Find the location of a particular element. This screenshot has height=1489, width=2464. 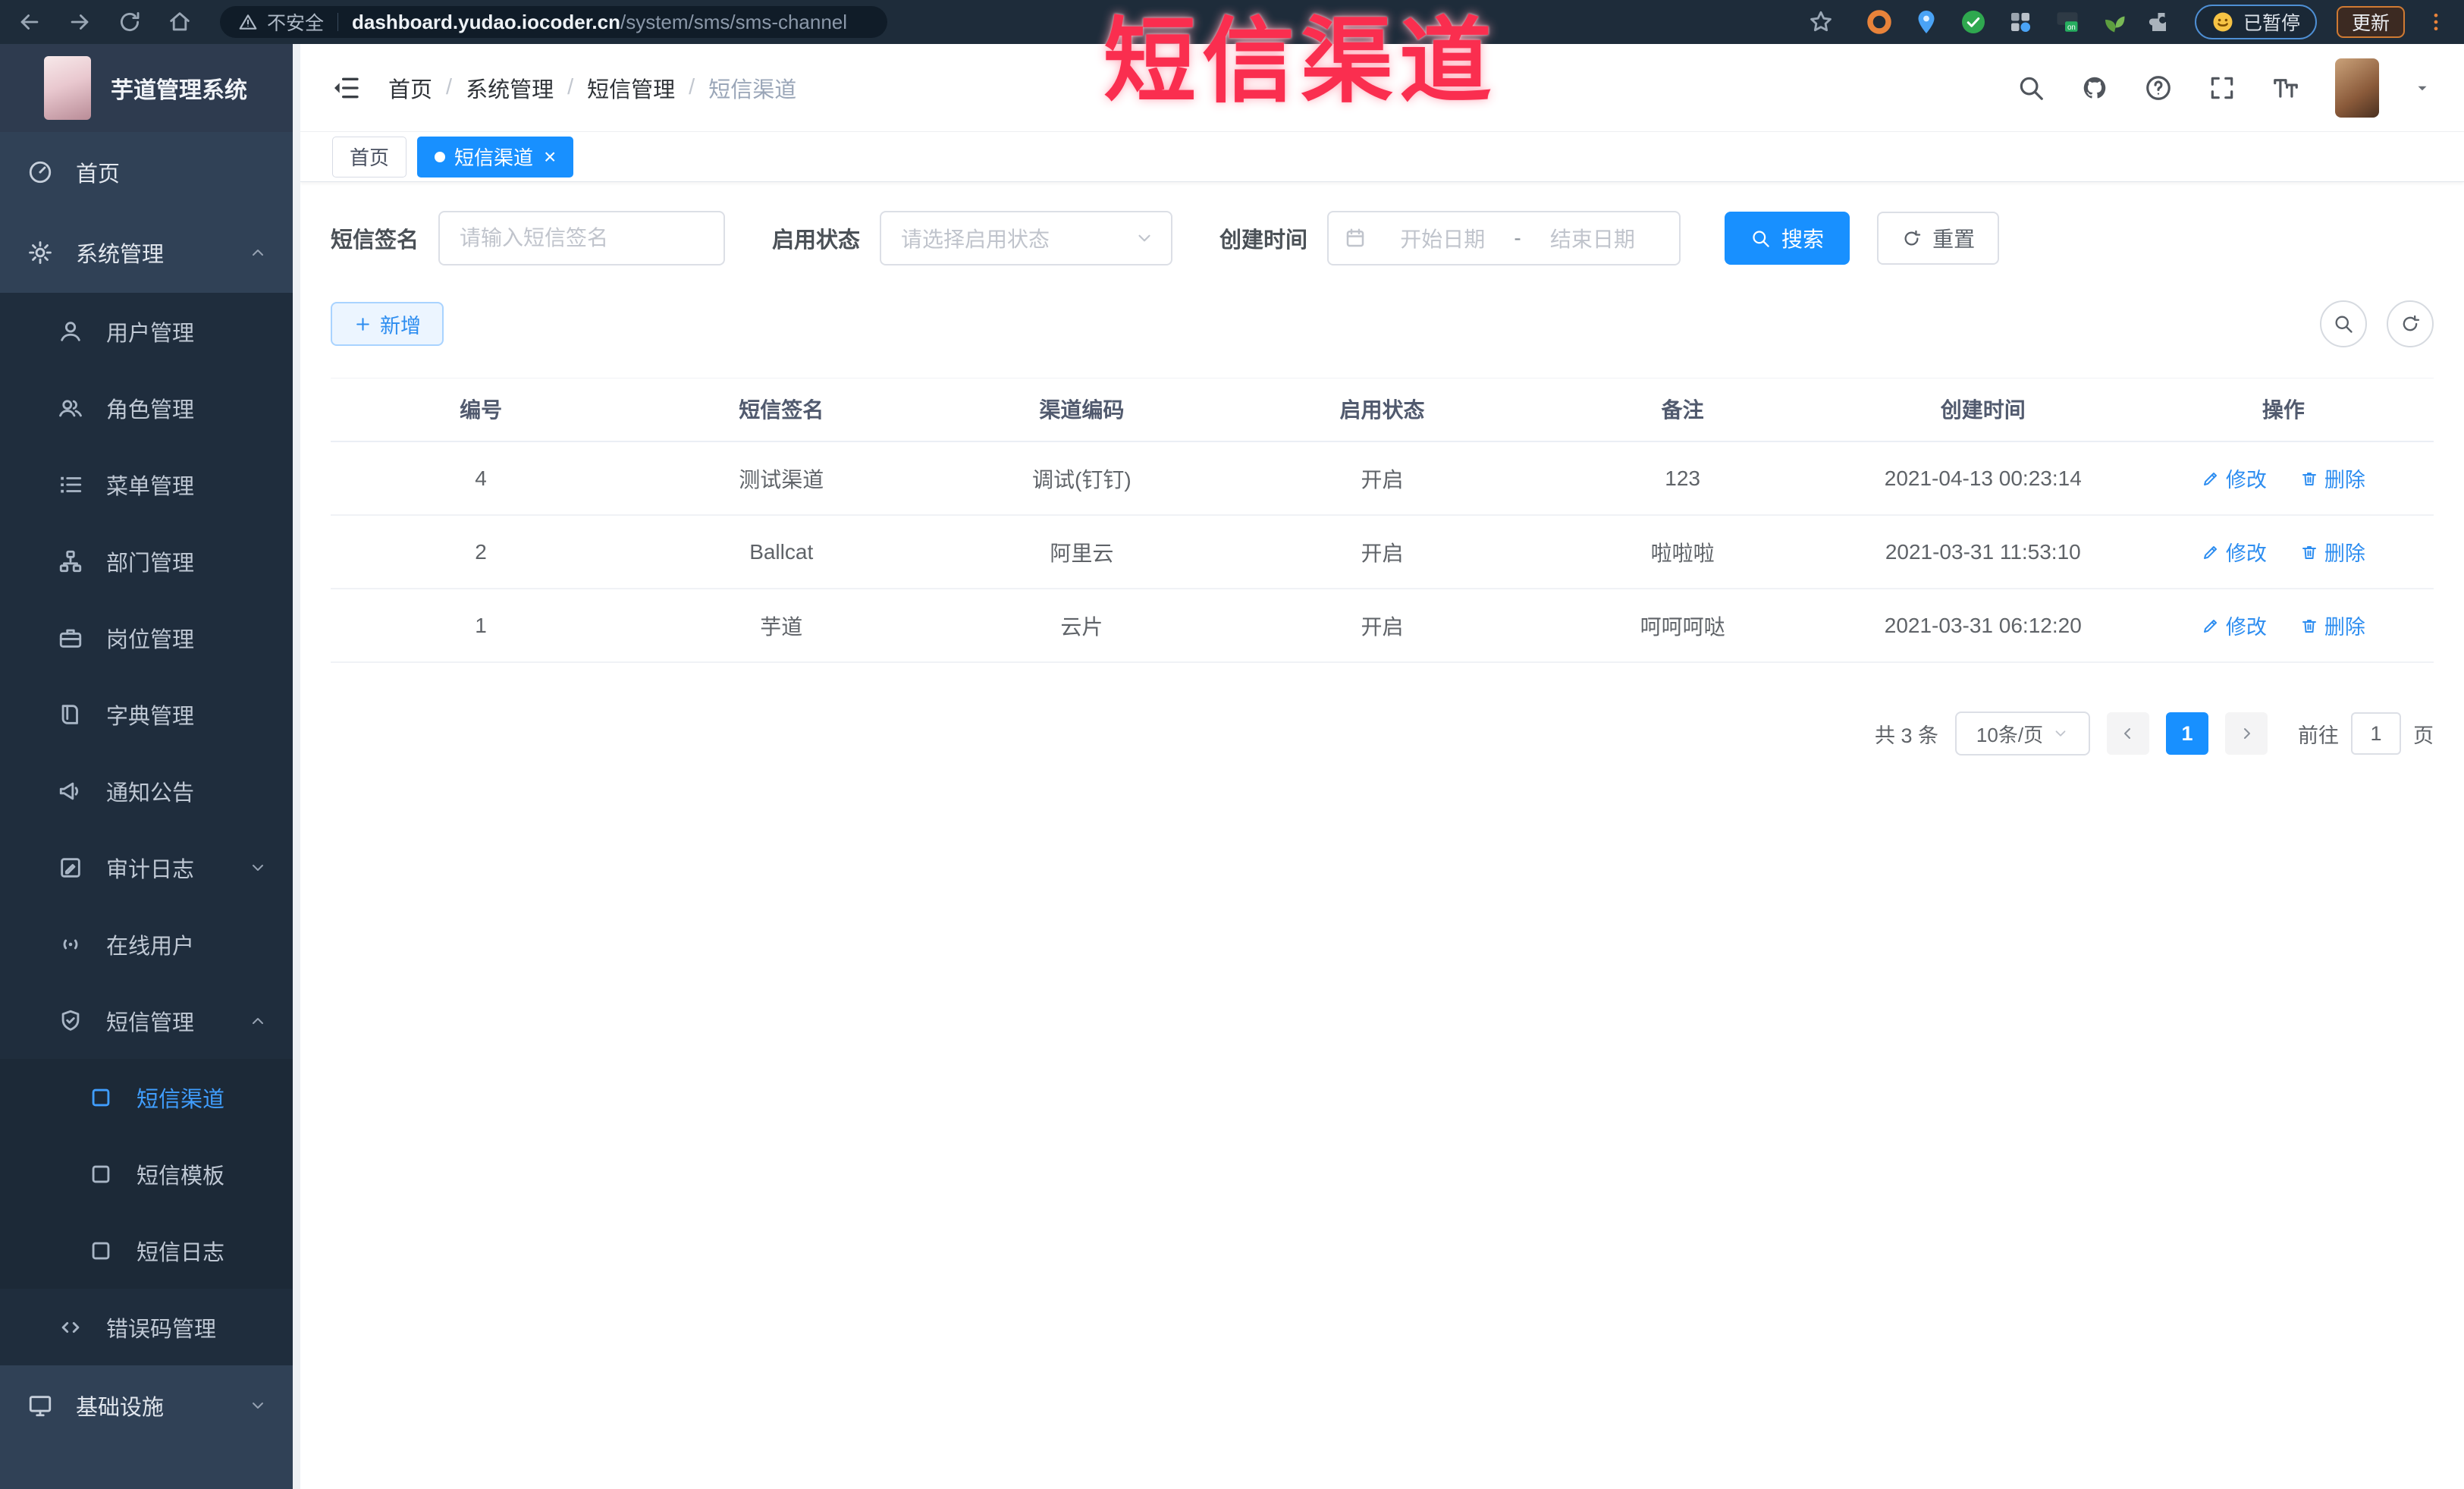

sign-filter-input is located at coordinates (582, 238).